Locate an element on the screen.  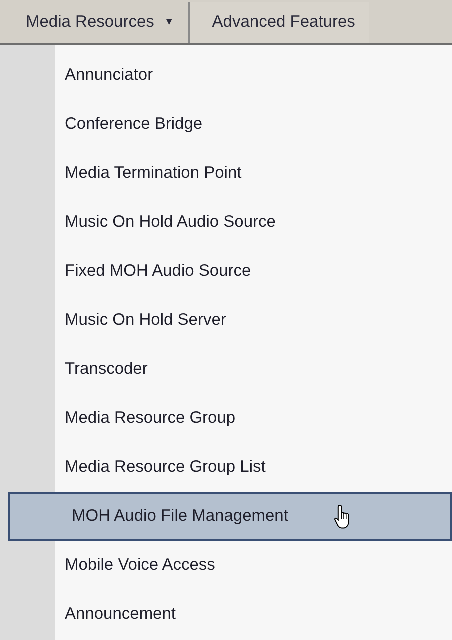
menu-item: Annunciator is located at coordinates (226, 75).